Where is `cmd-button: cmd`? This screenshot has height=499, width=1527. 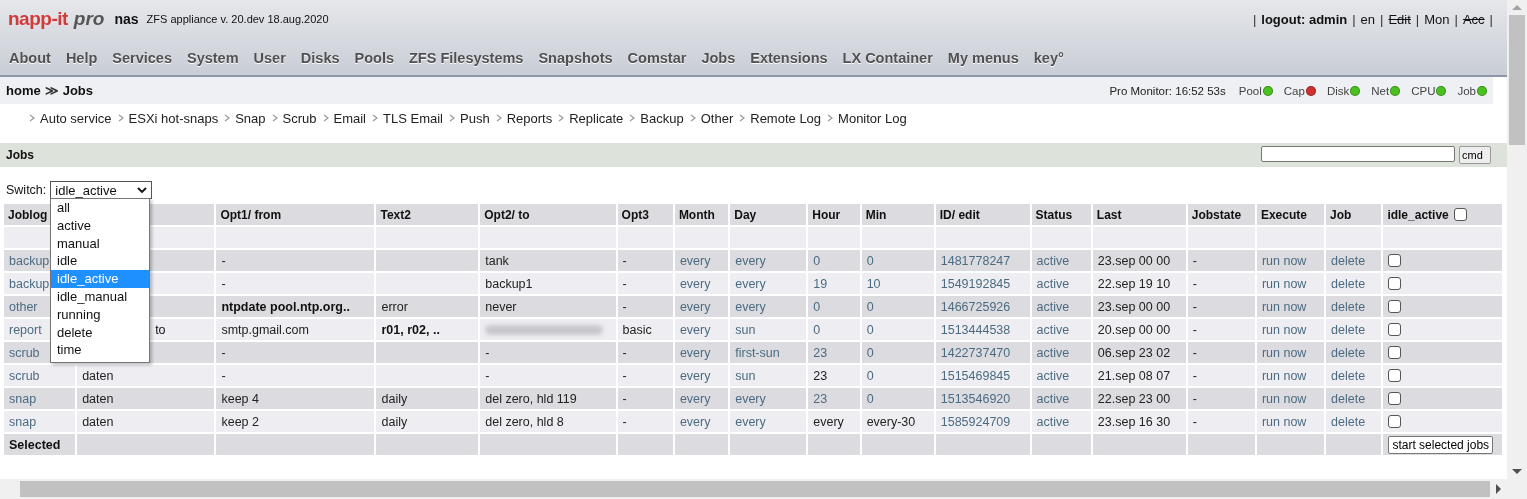 cmd-button: cmd is located at coordinates (1475, 155).